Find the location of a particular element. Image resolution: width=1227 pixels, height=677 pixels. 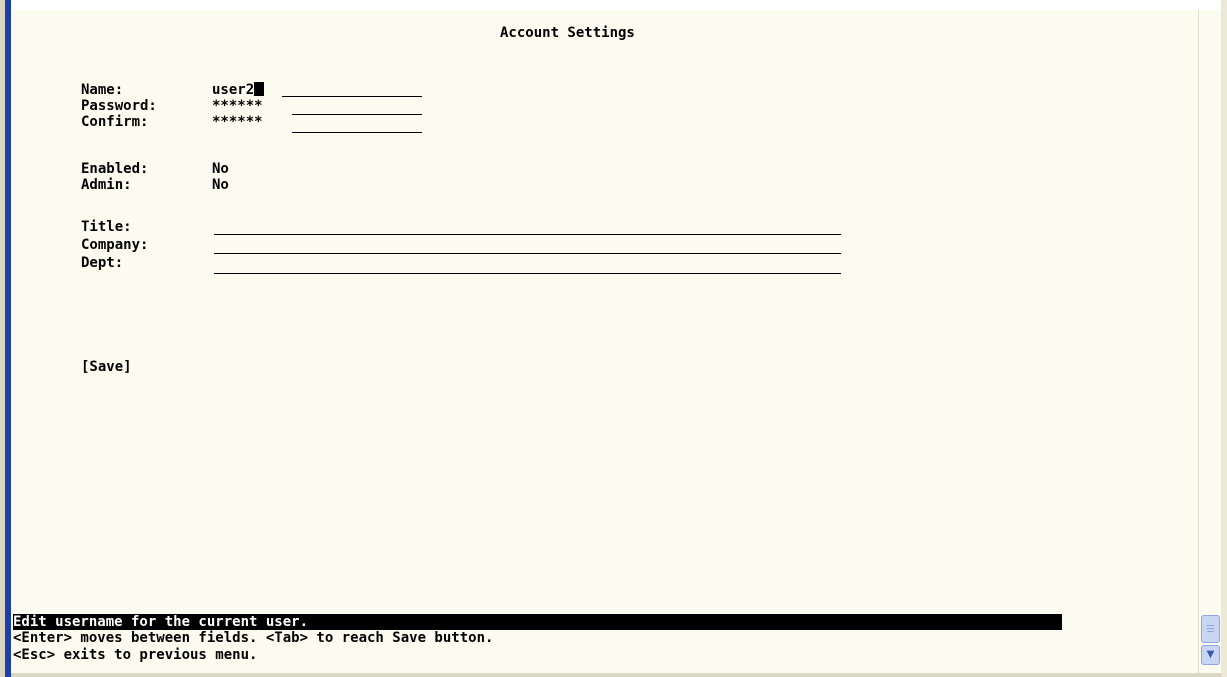

chevron-down-icon: ▼ is located at coordinates (1210, 654).